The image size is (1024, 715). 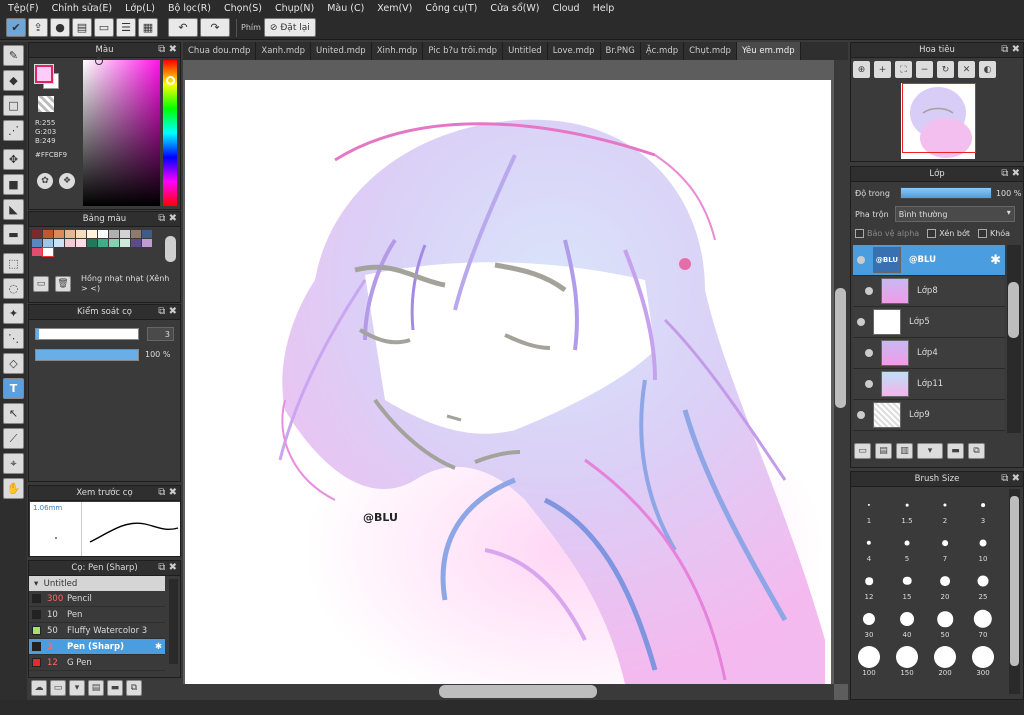 I want to click on bucket-tool-icon: ◣, so click(x=13, y=209).